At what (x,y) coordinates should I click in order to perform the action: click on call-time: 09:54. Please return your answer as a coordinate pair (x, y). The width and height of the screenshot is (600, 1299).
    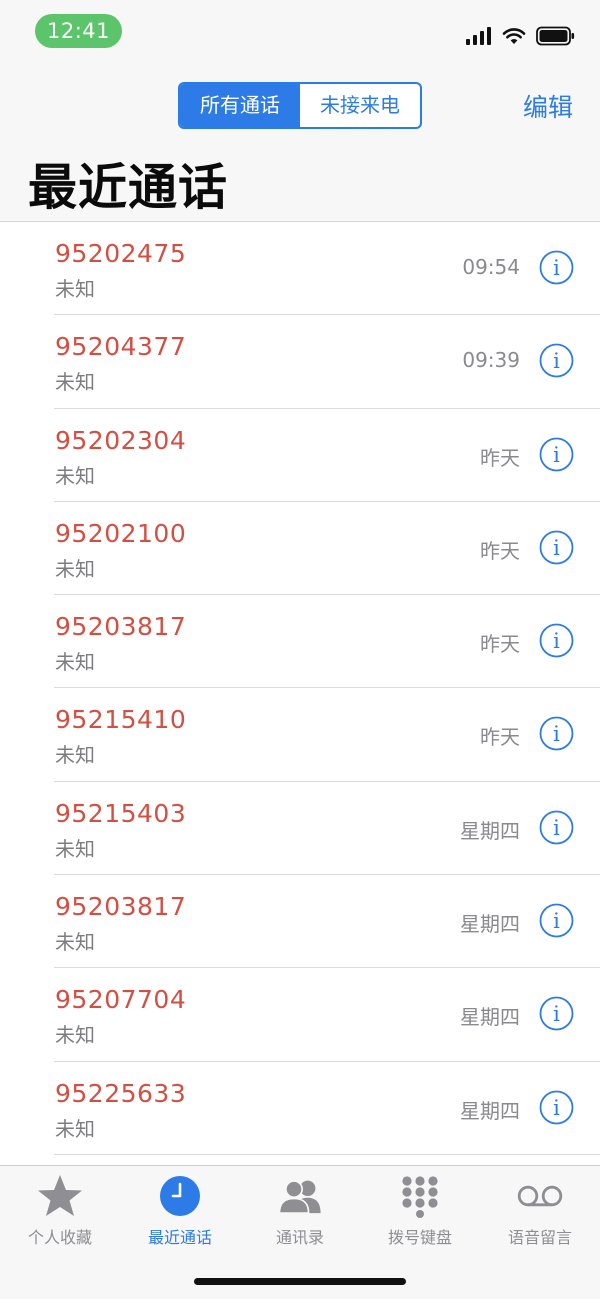
    Looking at the image, I should click on (491, 267).